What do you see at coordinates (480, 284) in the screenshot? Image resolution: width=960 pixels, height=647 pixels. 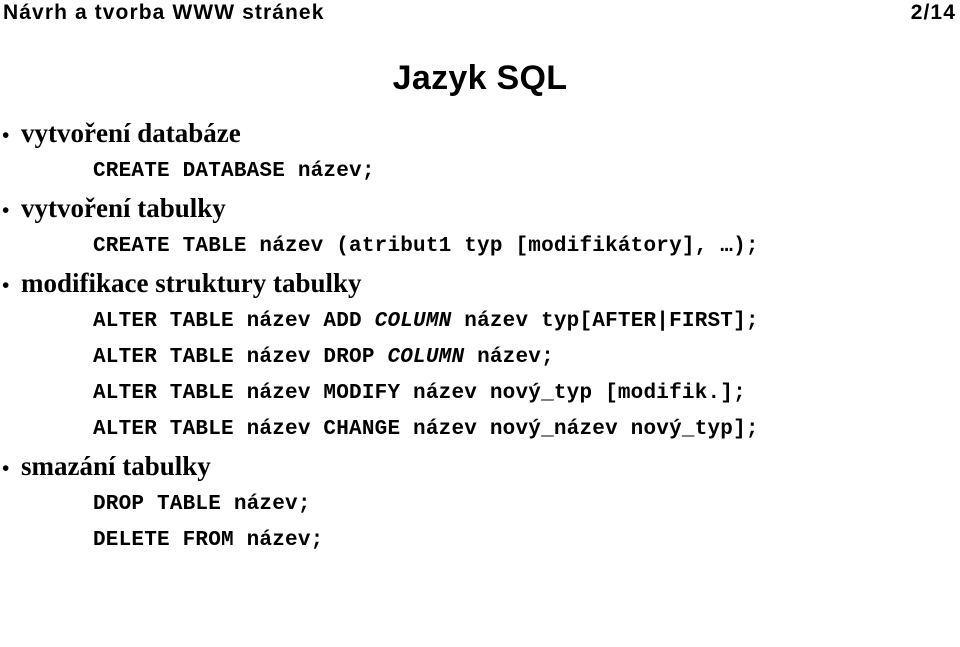 I see `bullet-item: • modifikace struktury tabulky` at bounding box center [480, 284].